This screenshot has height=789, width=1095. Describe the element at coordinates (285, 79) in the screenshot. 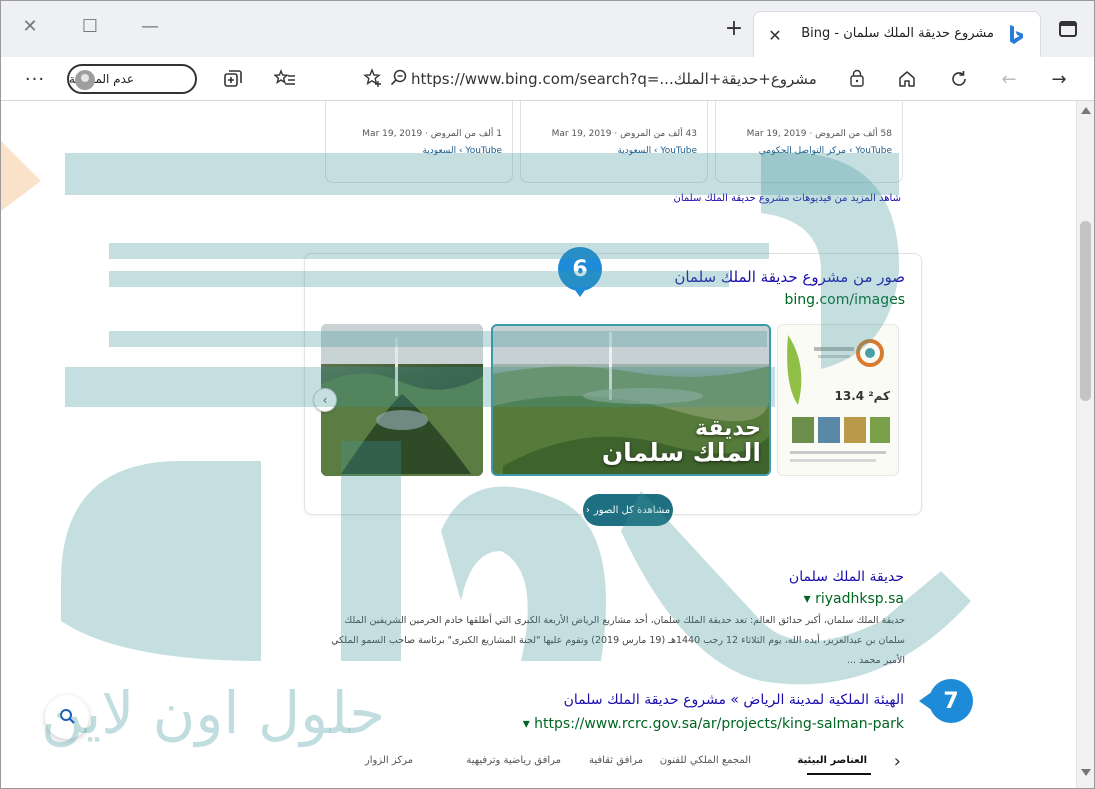

I see `favorites-list-icon` at that location.